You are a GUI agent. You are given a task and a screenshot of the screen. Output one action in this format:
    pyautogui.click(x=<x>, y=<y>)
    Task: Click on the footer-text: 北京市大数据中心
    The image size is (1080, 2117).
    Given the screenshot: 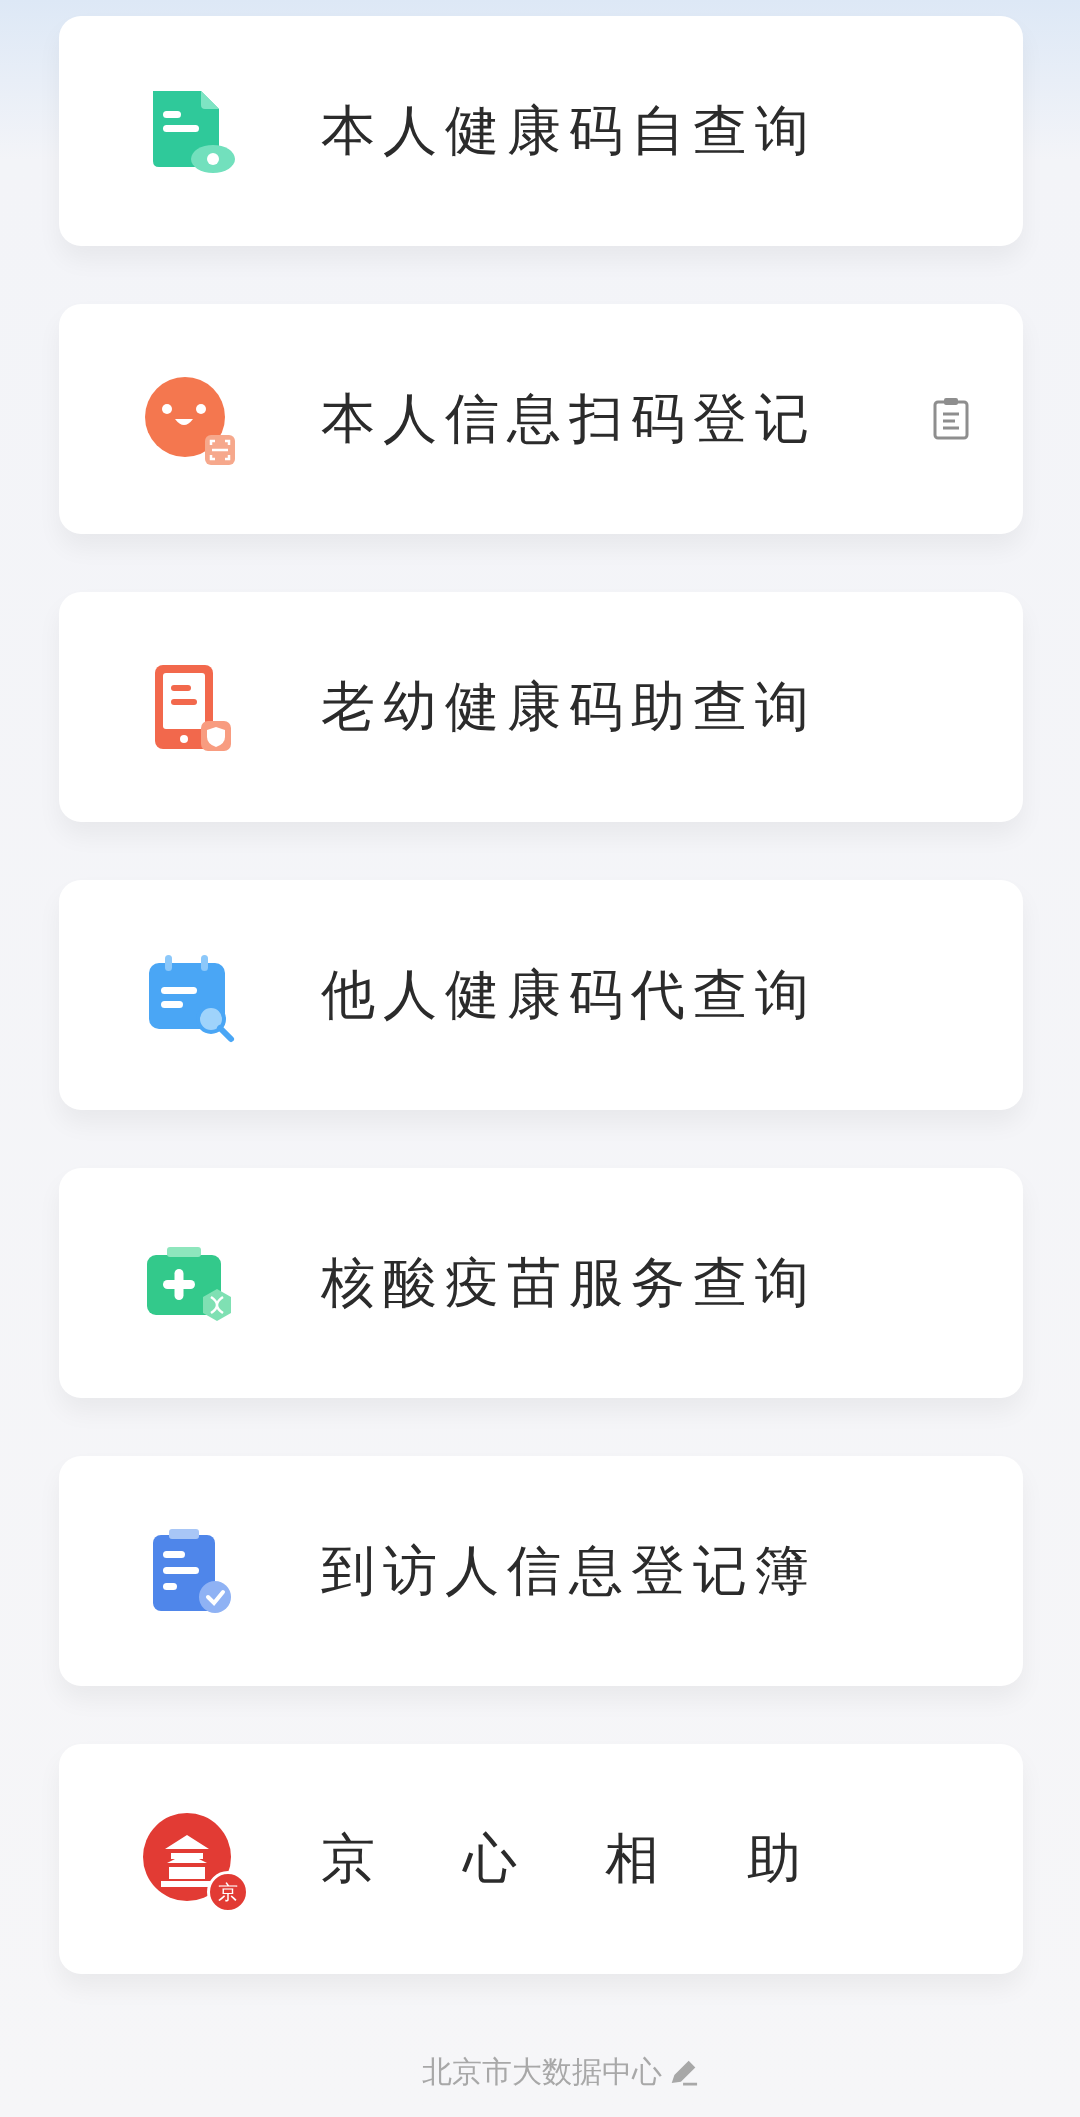 What is the action you would take?
    pyautogui.click(x=542, y=2072)
    